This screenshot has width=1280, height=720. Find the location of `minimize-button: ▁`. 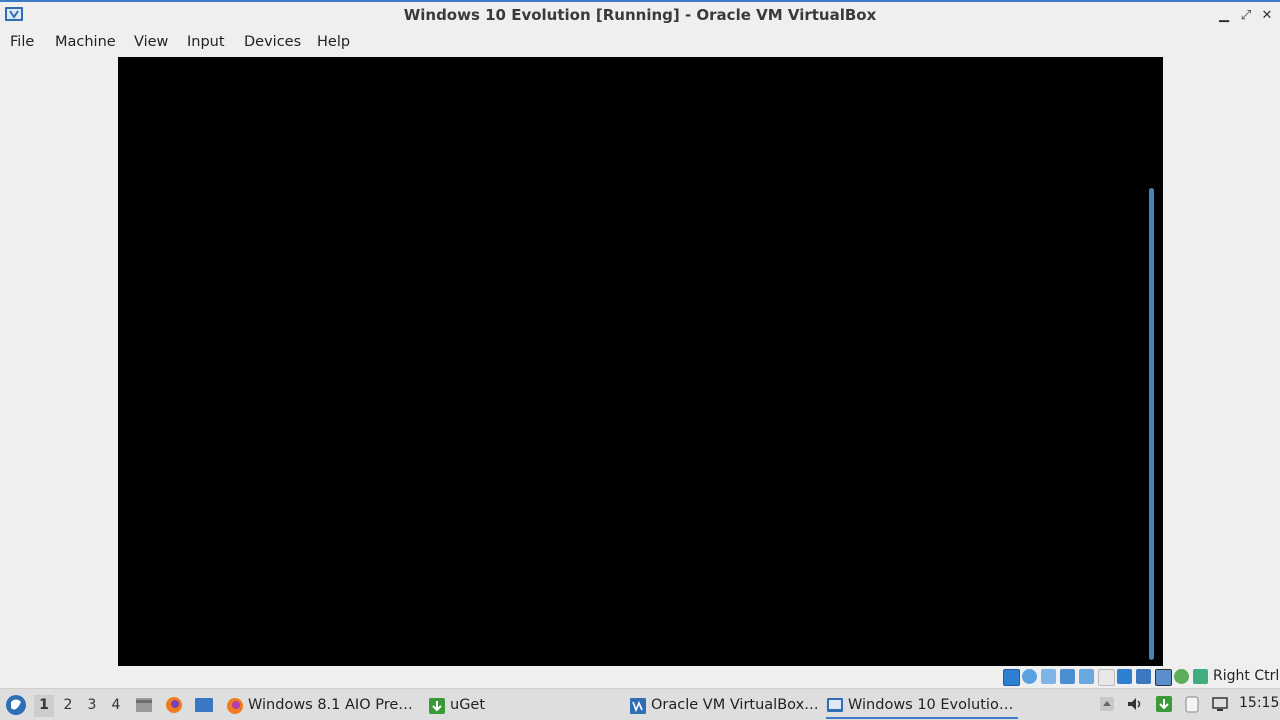

minimize-button: ▁ is located at coordinates (1224, 16).